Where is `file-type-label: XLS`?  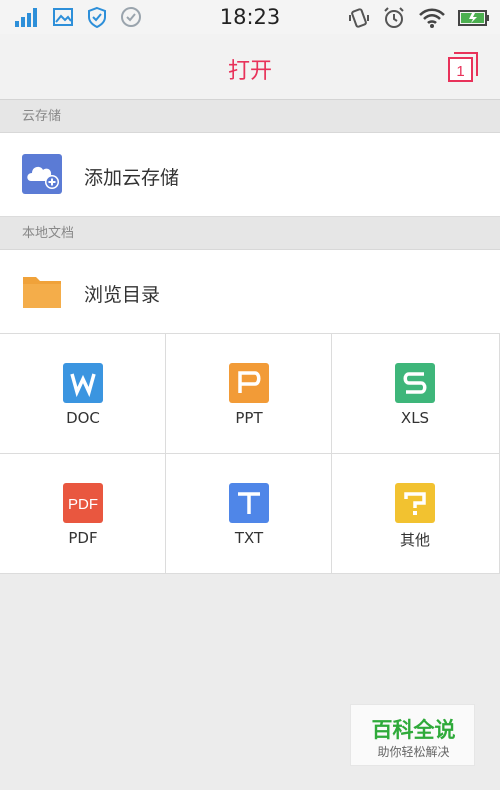
file-type-label: XLS is located at coordinates (415, 418).